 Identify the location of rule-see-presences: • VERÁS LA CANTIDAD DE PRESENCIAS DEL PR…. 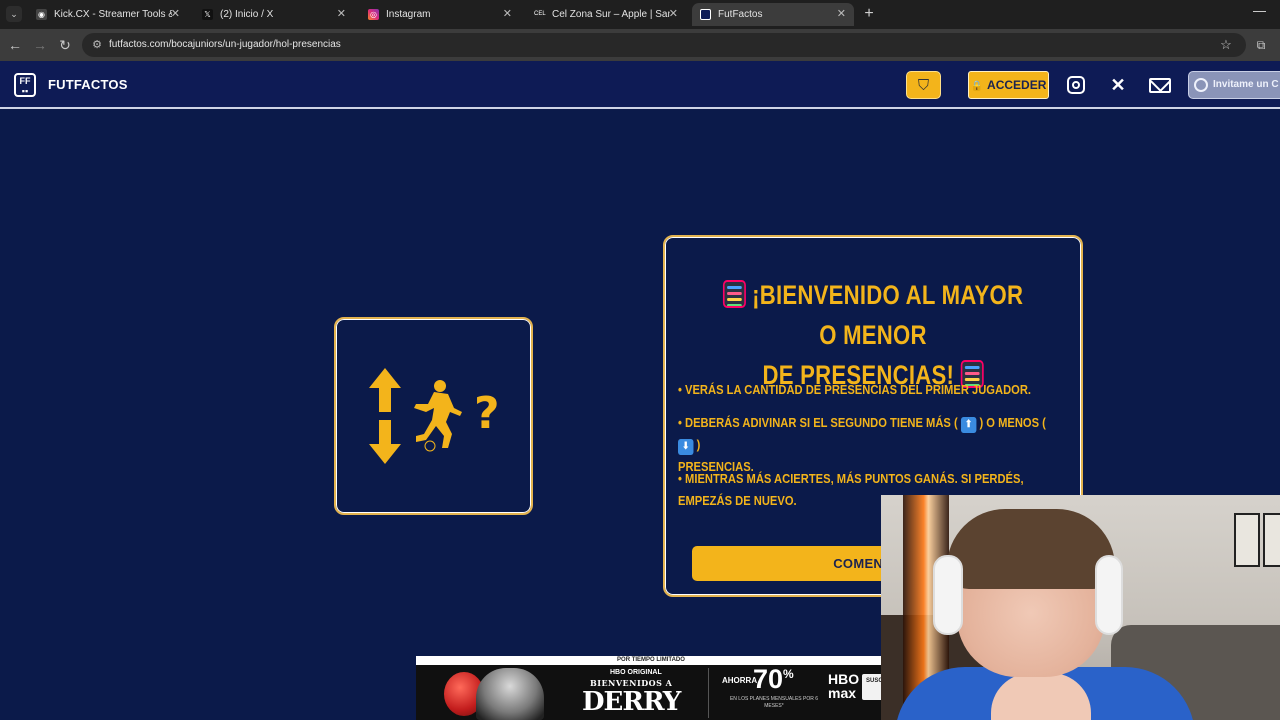
(855, 389).